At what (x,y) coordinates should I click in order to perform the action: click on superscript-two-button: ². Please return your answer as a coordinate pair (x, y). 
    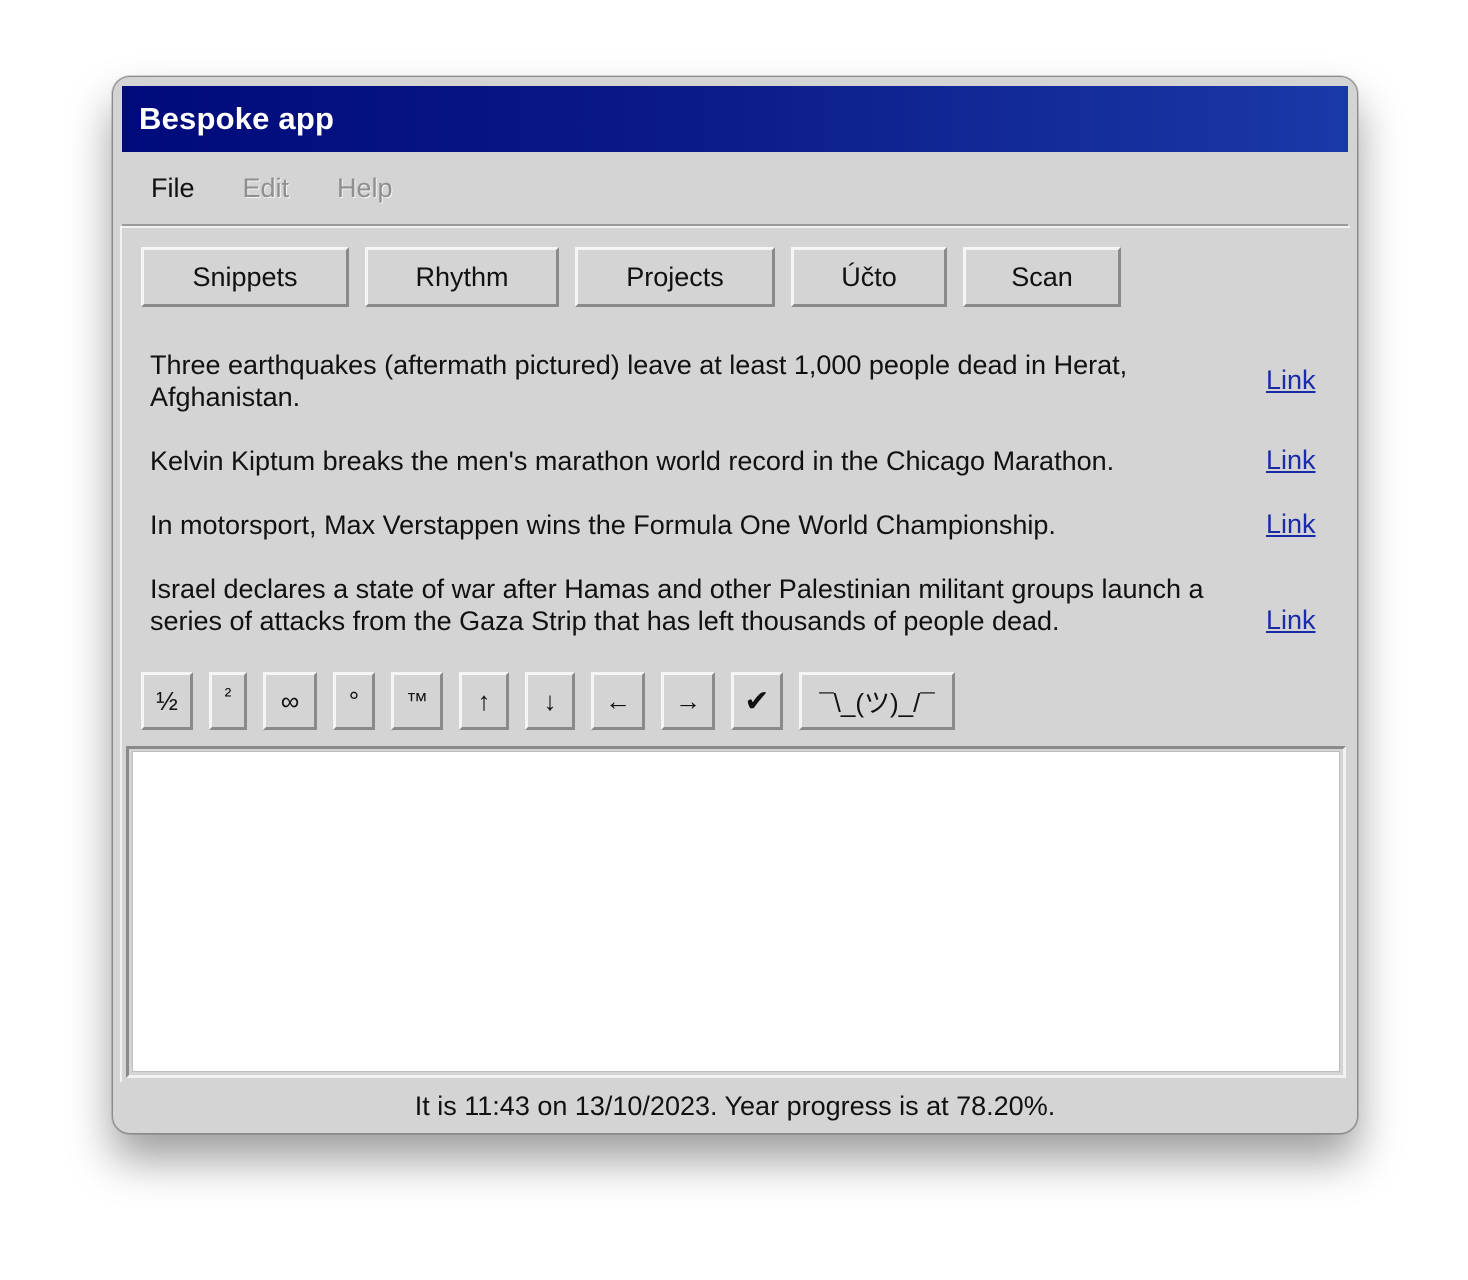
    Looking at the image, I should click on (228, 701).